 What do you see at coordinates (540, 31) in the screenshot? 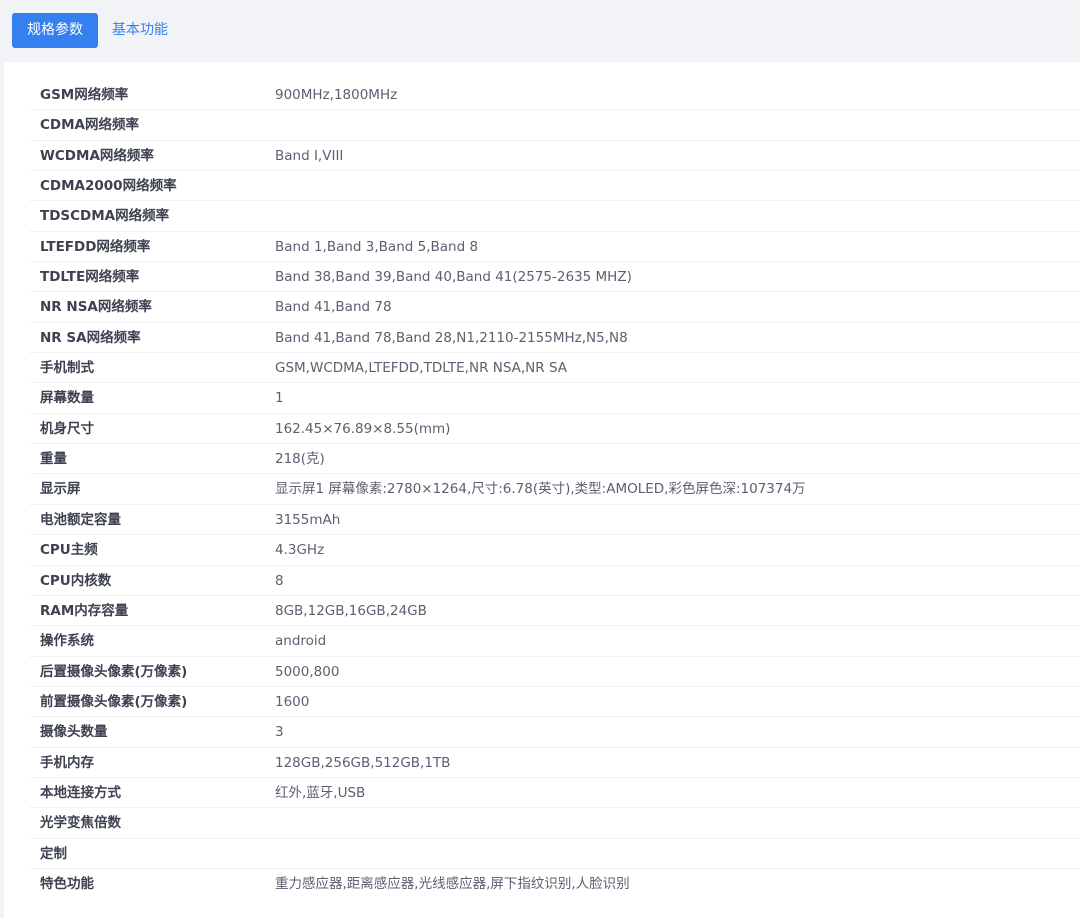
I see `tab-bar: 规格参数 基本功能` at bounding box center [540, 31].